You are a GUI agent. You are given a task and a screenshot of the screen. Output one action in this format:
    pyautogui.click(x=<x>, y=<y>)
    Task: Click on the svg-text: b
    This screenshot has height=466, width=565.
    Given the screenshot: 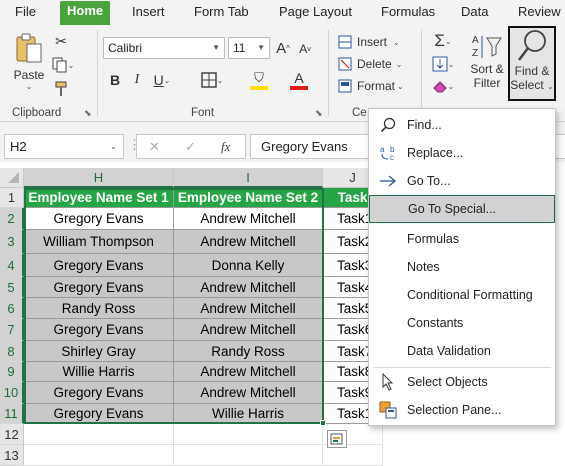 What is the action you would take?
    pyautogui.click(x=392, y=149)
    